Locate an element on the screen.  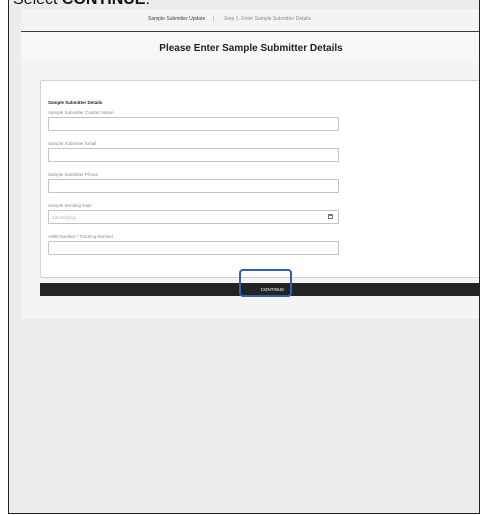
sending-date-label: Sample Sending Date is located at coordinates (70, 205).